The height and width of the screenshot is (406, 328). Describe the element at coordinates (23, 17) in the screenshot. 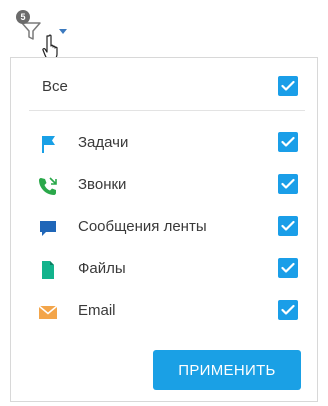

I see `count-badge: 5` at that location.